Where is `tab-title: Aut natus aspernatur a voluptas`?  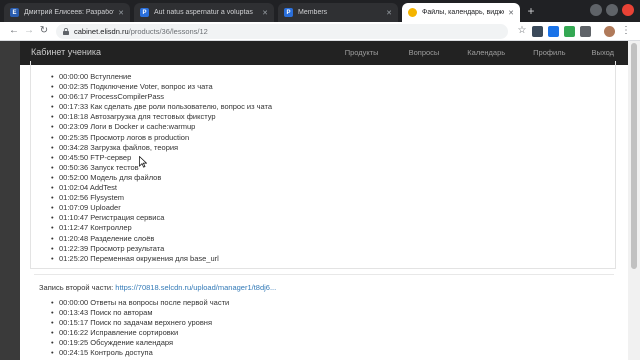
tab-title: Aut natus aspernatur a voluptas is located at coordinates (203, 12).